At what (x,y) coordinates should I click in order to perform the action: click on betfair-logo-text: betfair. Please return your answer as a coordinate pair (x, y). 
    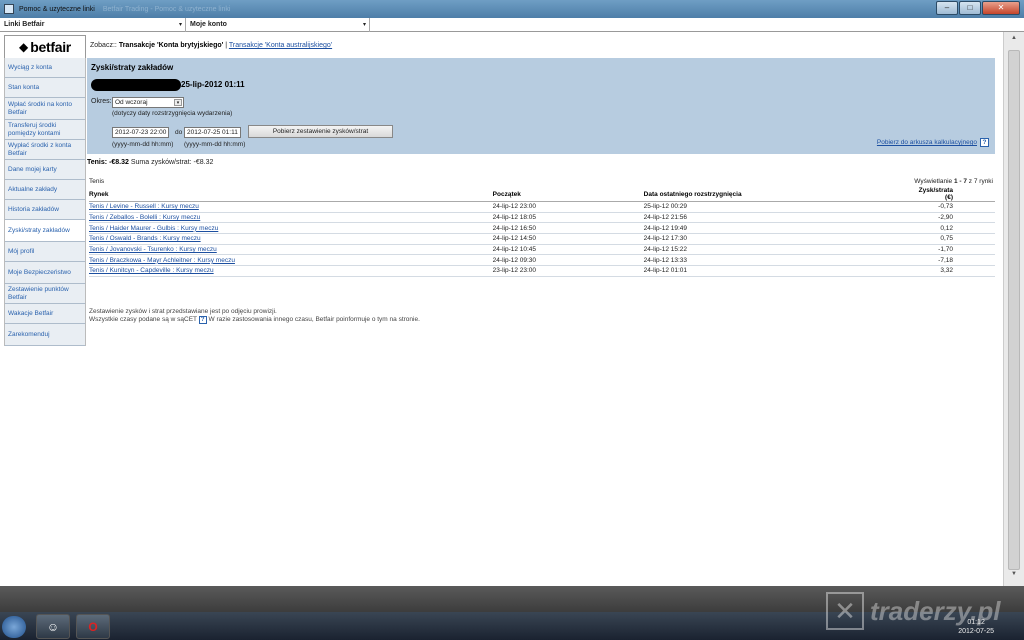
    Looking at the image, I should click on (50, 47).